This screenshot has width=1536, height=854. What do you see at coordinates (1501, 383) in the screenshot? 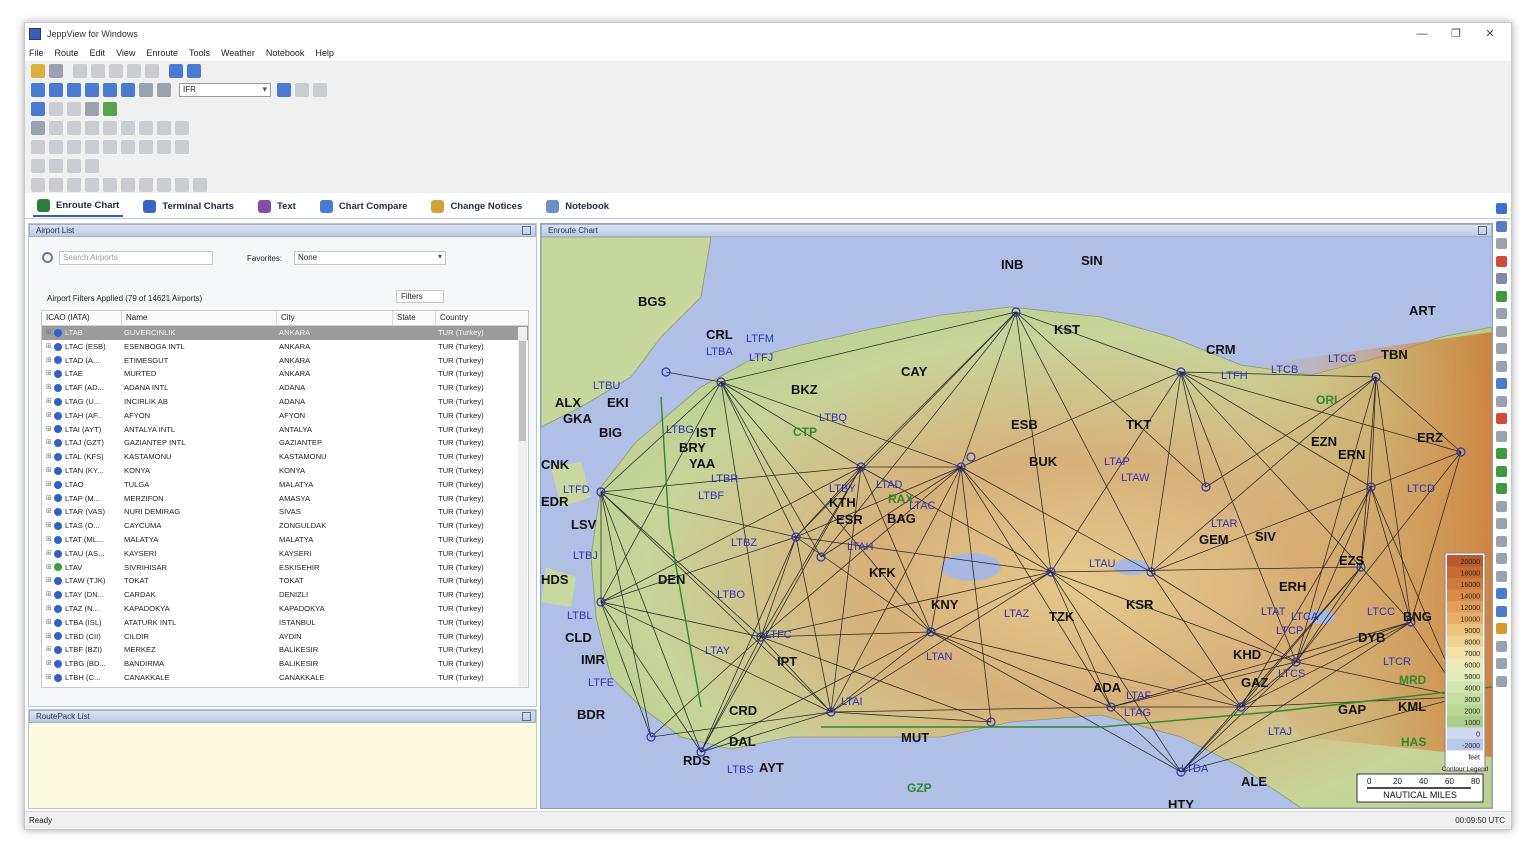
I see `tool-11-icon` at bounding box center [1501, 383].